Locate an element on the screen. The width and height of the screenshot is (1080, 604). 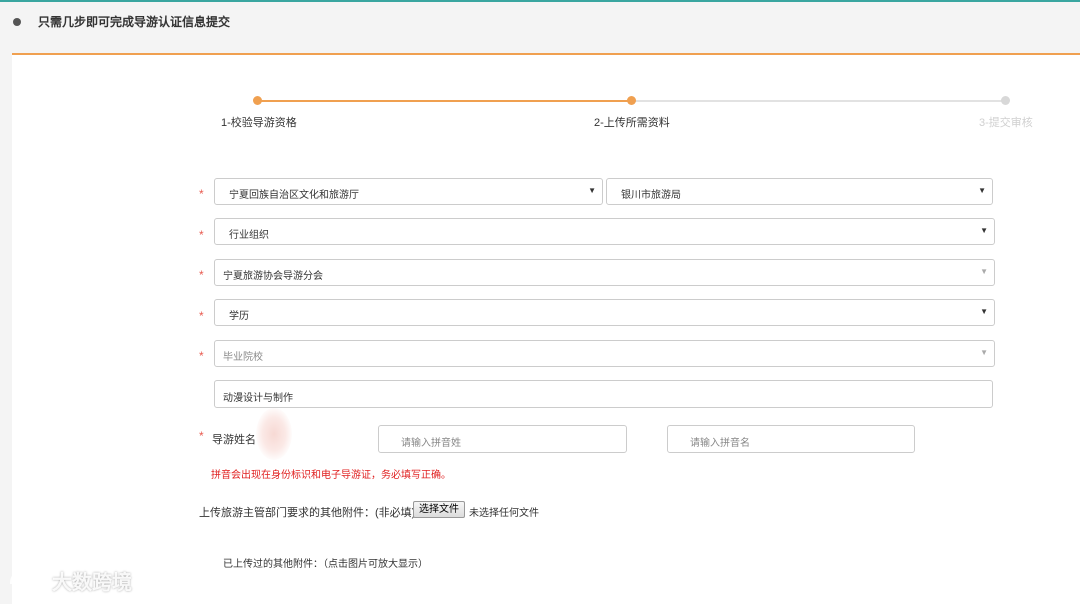
org-type-value: 行业组织 is located at coordinates (249, 235).